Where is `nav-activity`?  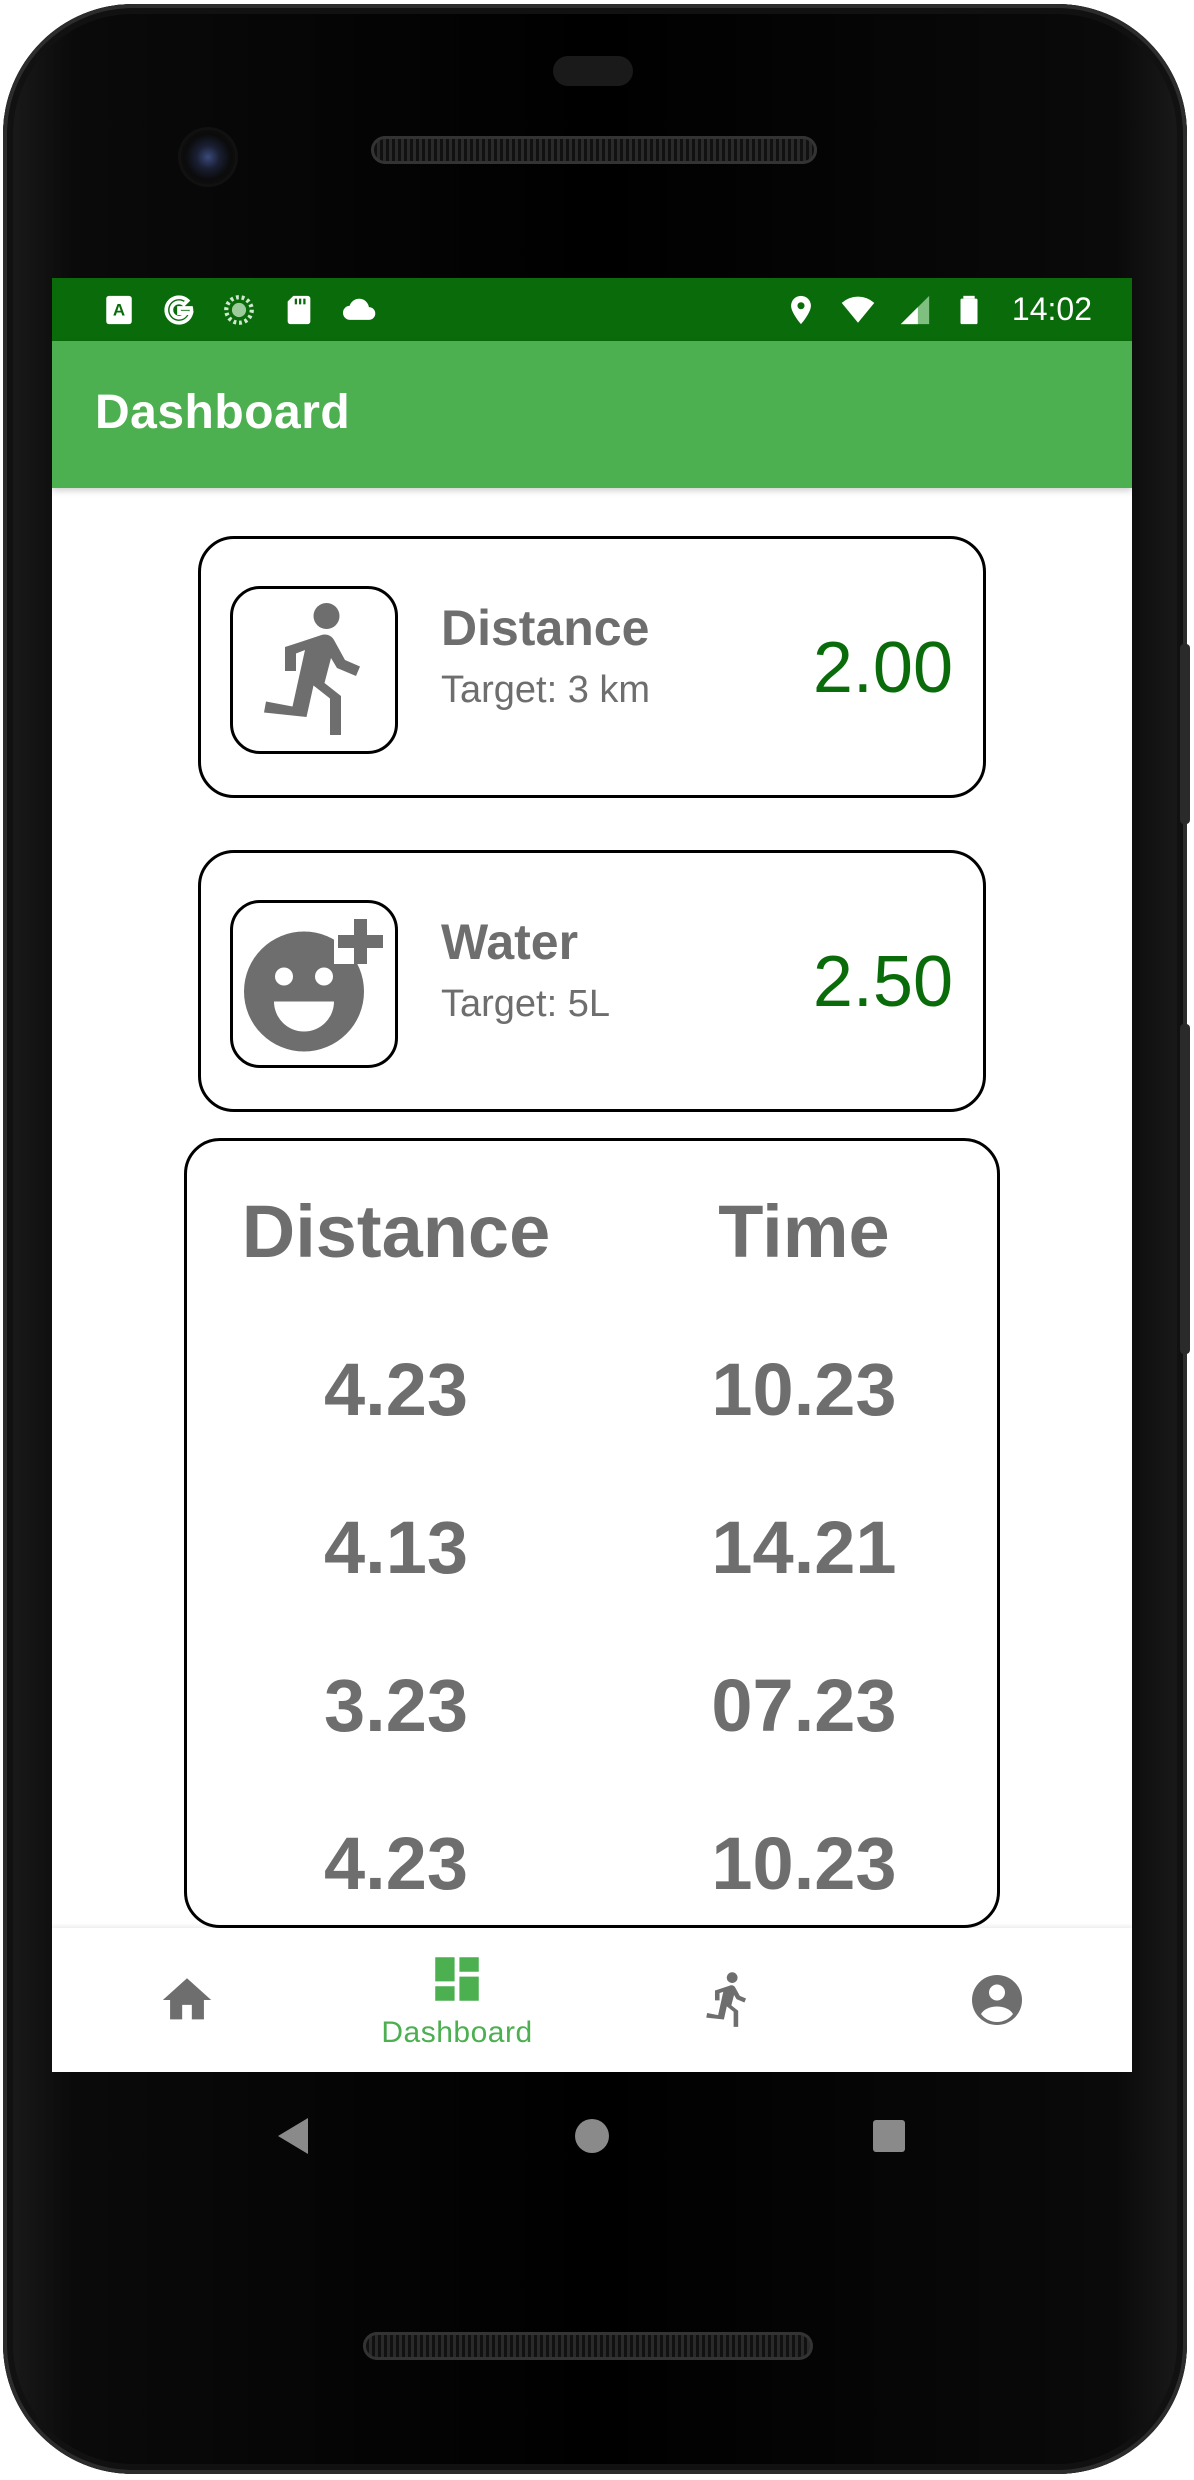
nav-activity is located at coordinates (727, 2000).